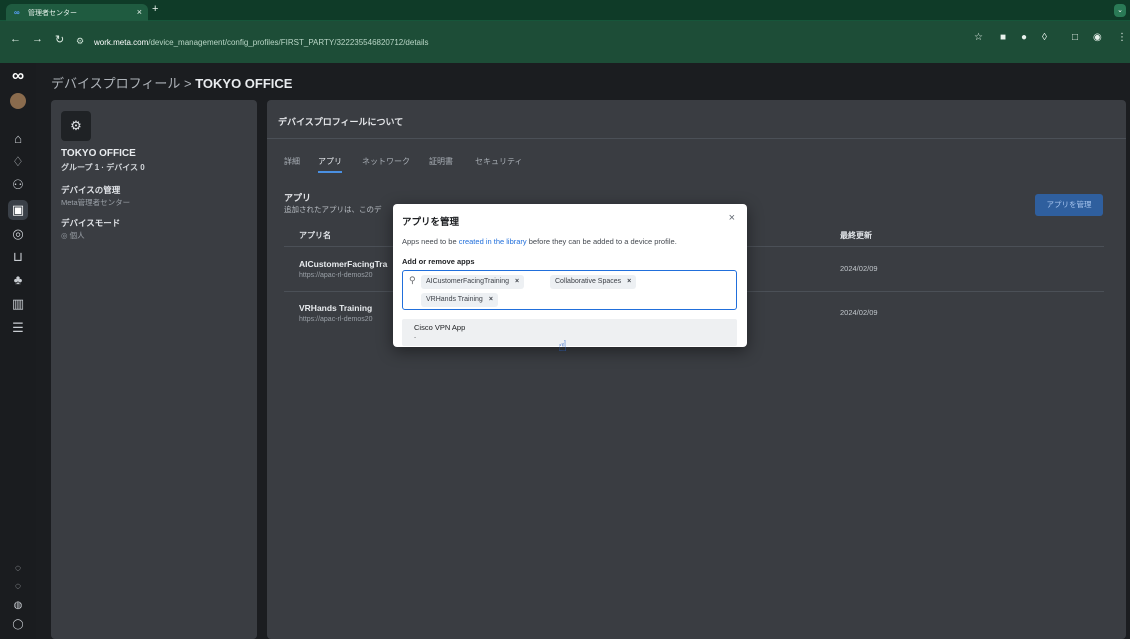 This screenshot has height=639, width=1130. What do you see at coordinates (18, 625) in the screenshot?
I see `help-icon: ◯` at bounding box center [18, 625].